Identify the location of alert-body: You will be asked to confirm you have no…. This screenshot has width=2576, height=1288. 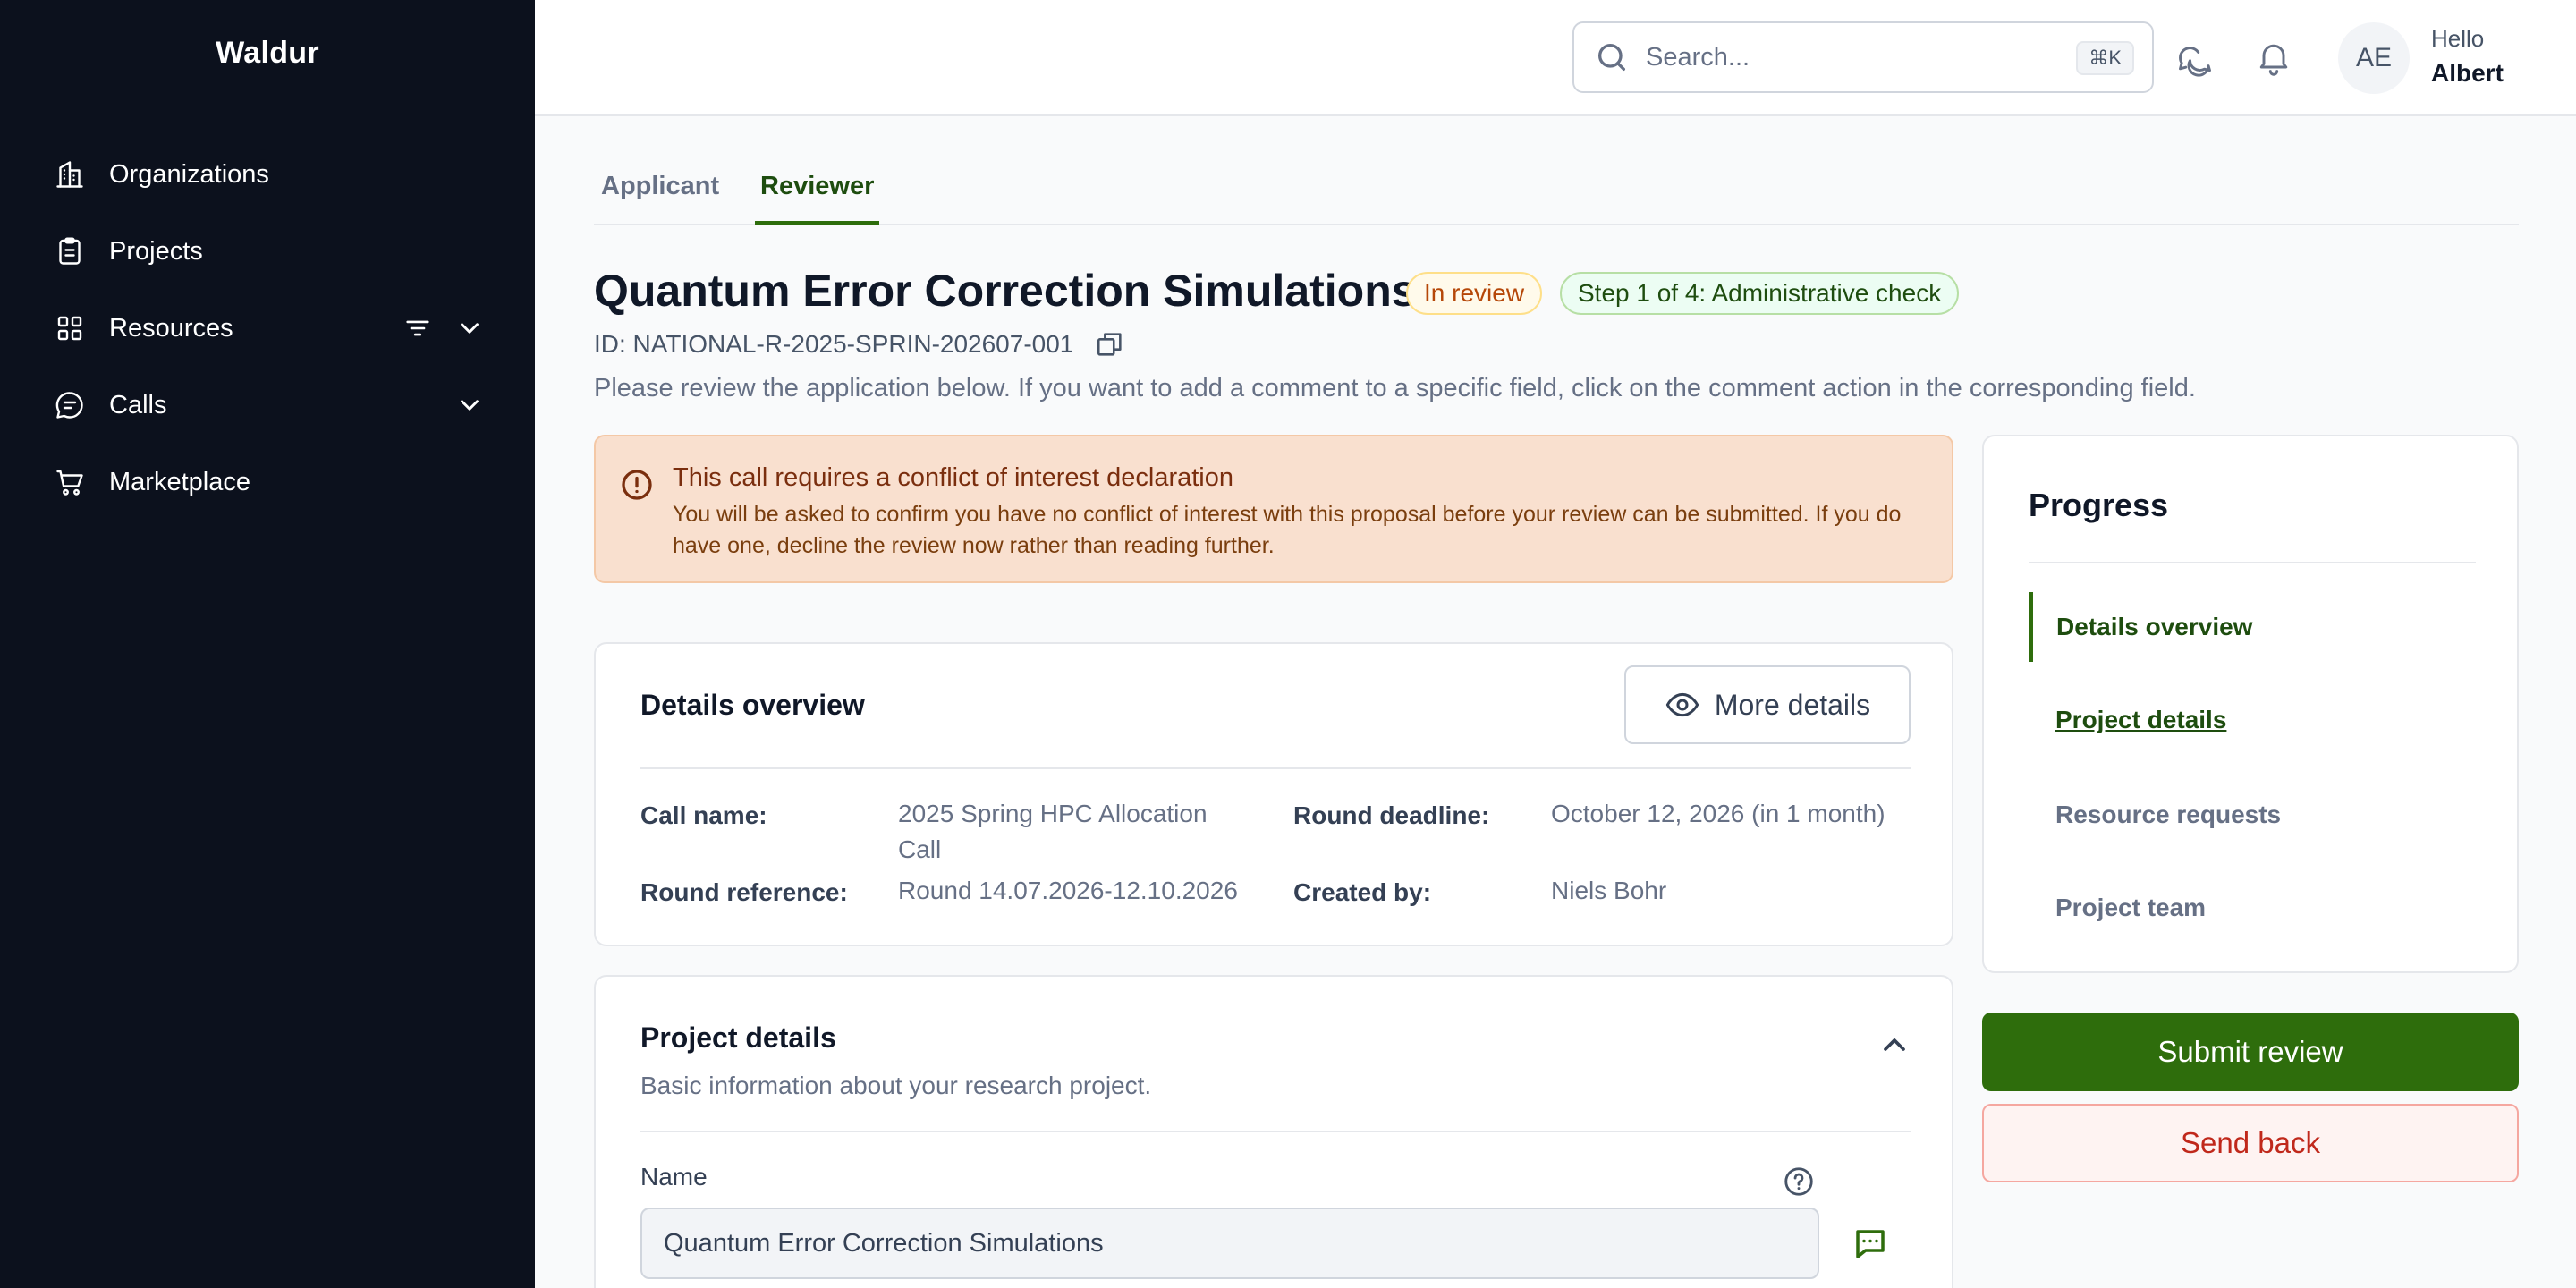
(1287, 530).